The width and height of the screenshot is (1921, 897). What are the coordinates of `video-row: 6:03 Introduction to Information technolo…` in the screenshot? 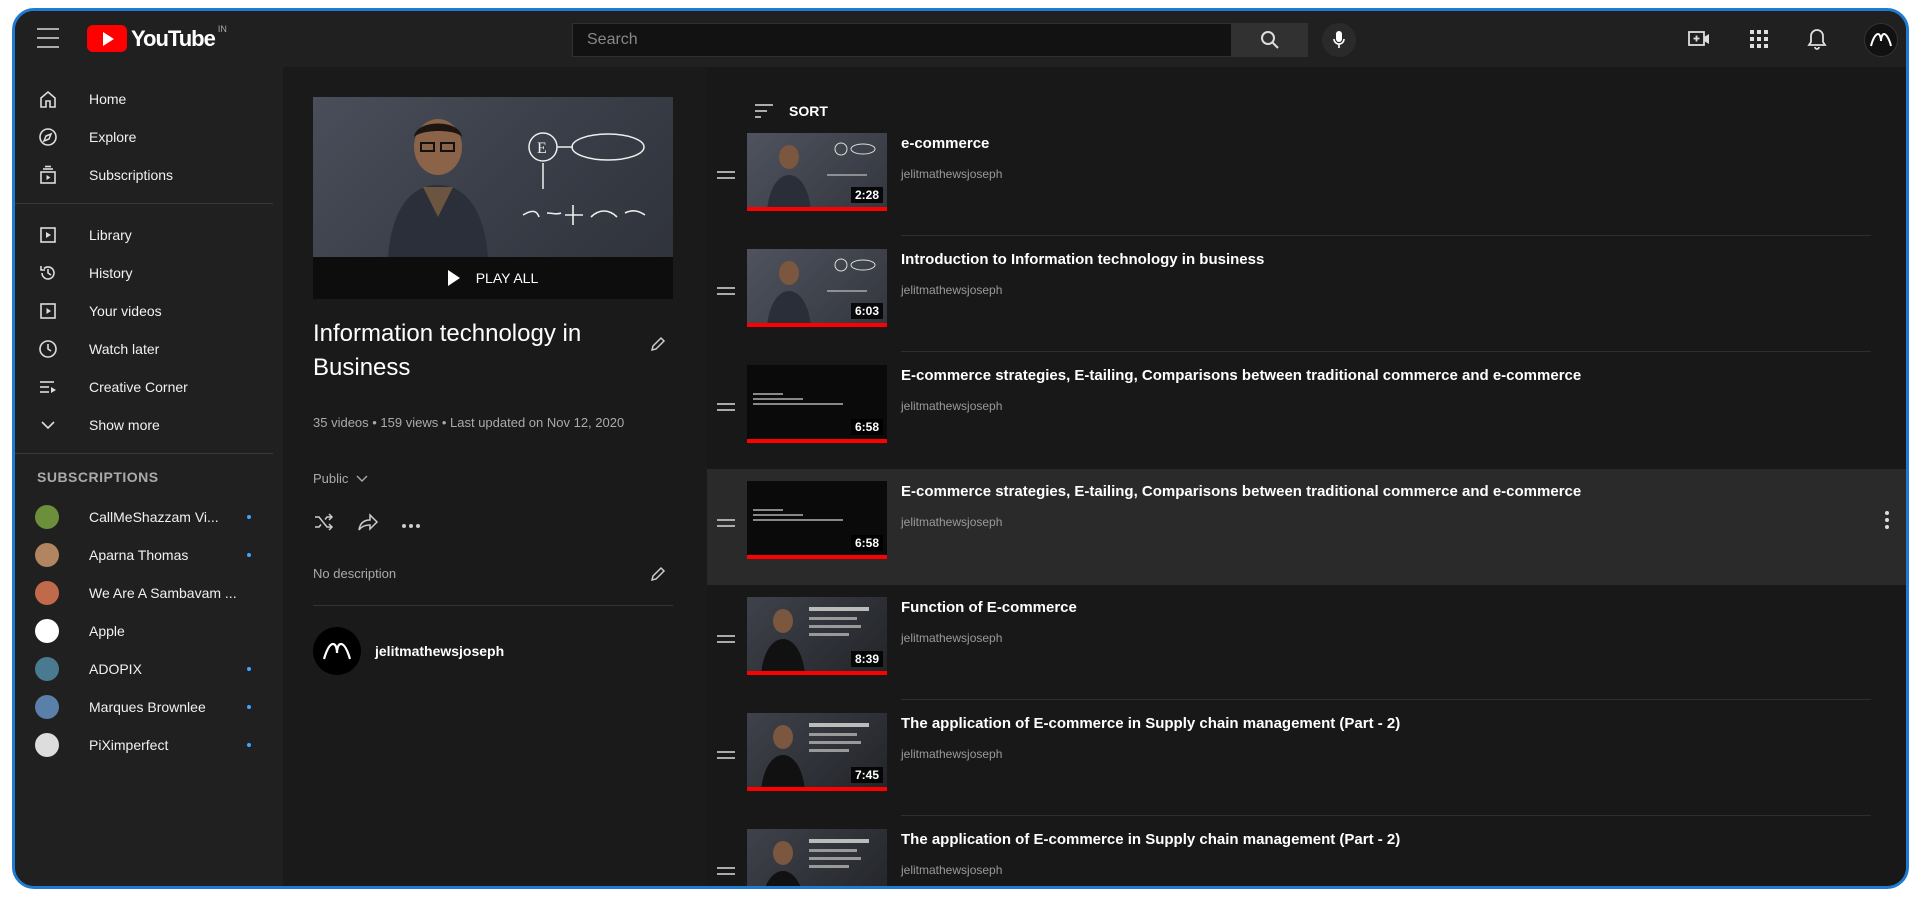 It's located at (1302, 295).